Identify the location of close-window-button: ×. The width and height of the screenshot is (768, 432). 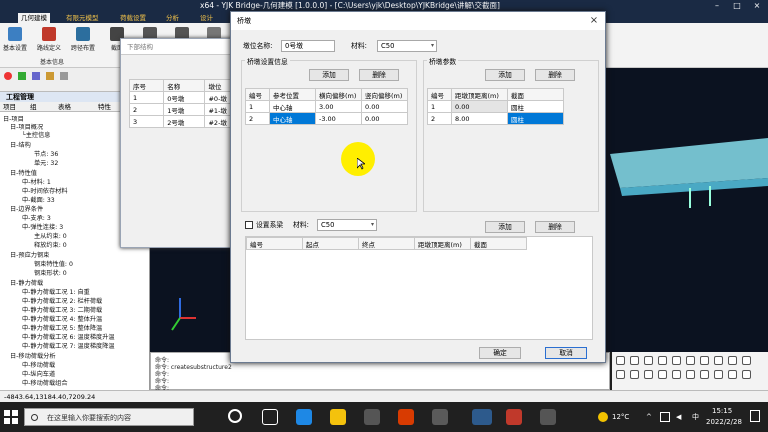
(757, 6).